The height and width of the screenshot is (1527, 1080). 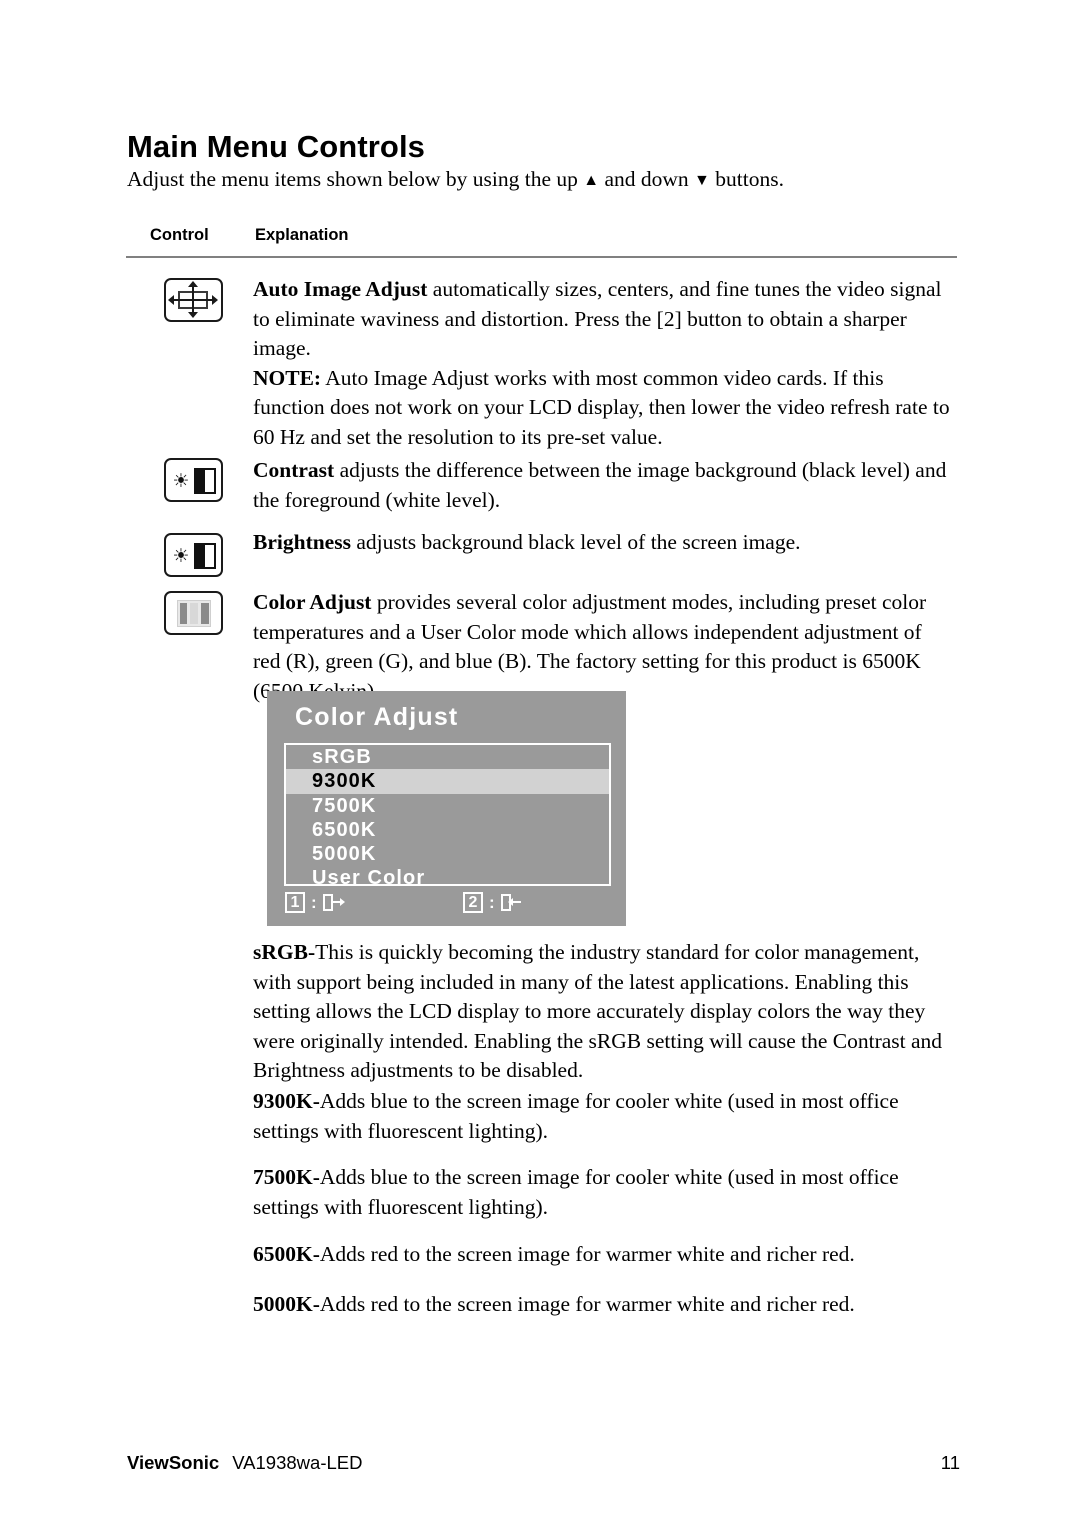 I want to click on osd-option-user-color: User Color, so click(x=447, y=875).